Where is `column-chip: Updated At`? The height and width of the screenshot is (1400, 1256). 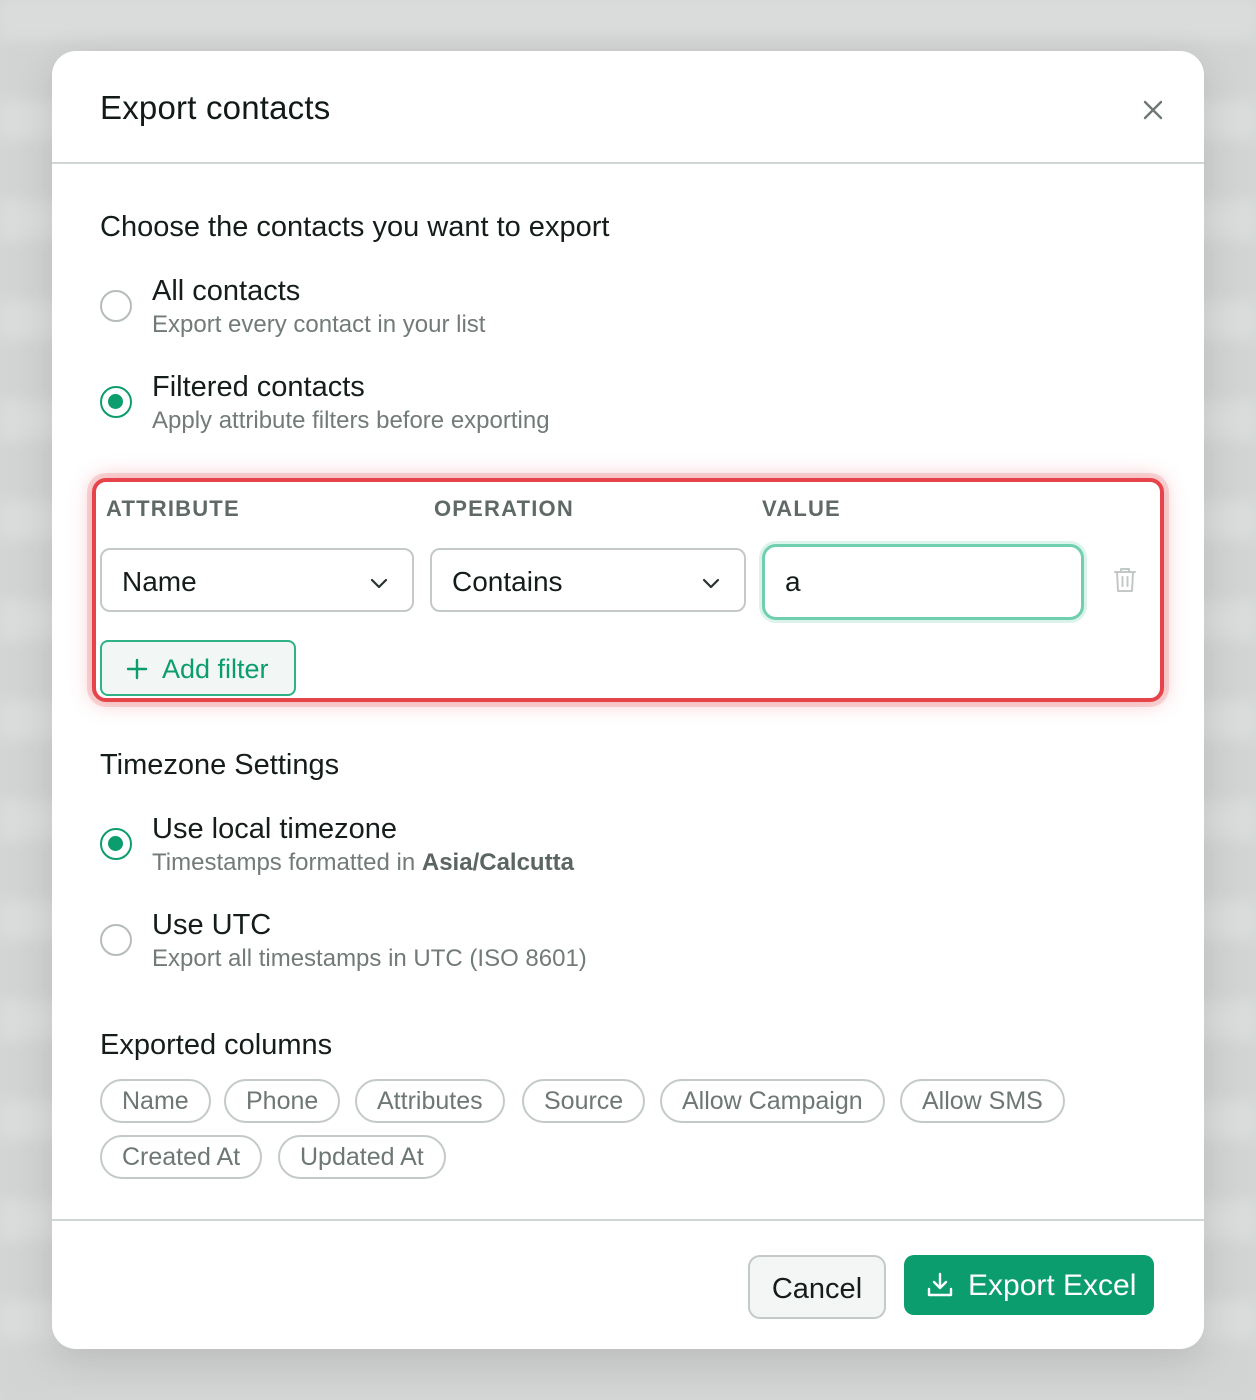
column-chip: Updated At is located at coordinates (362, 1157).